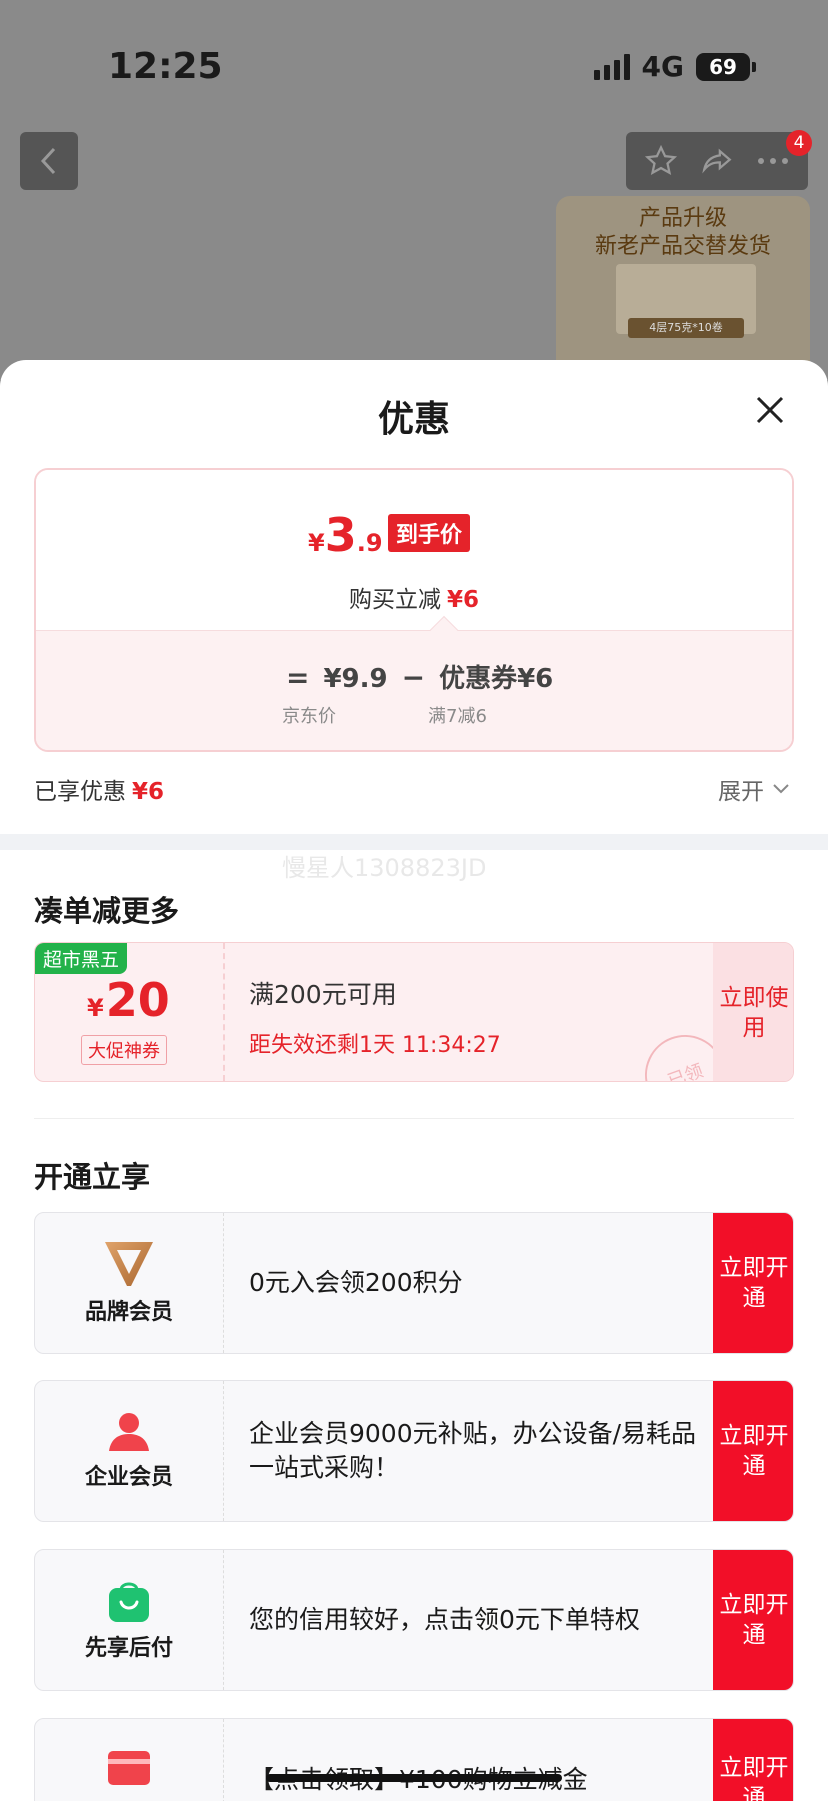 The width and height of the screenshot is (828, 1801). I want to click on star-icon, so click(661, 161).